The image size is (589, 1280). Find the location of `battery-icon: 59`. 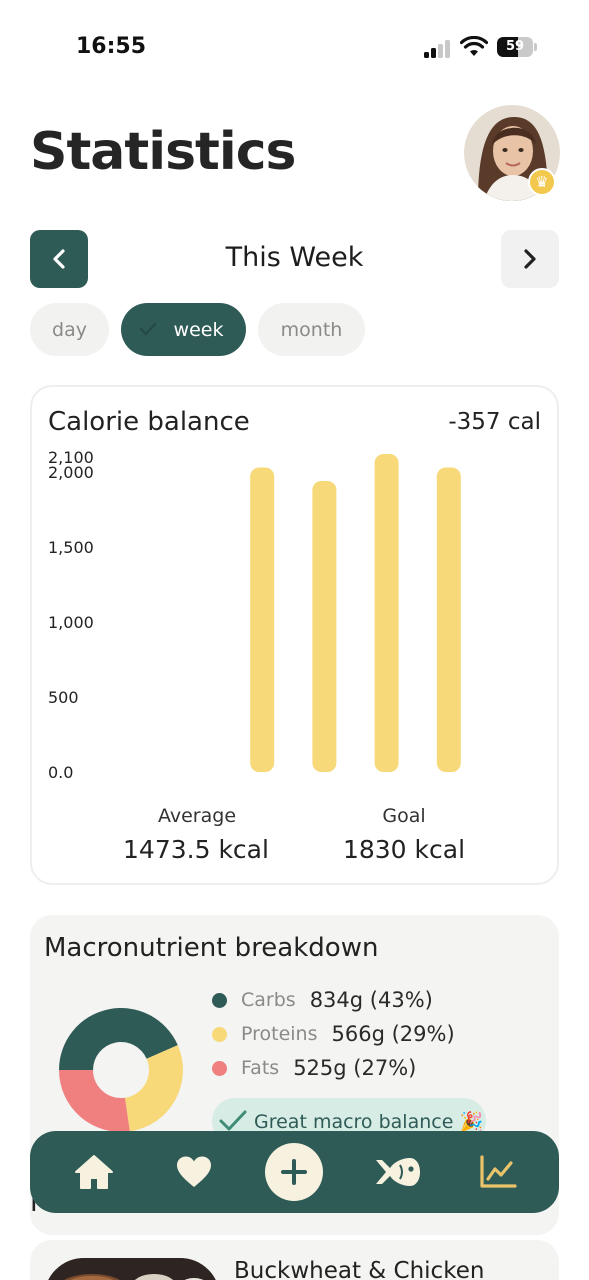

battery-icon: 59 is located at coordinates (517, 47).